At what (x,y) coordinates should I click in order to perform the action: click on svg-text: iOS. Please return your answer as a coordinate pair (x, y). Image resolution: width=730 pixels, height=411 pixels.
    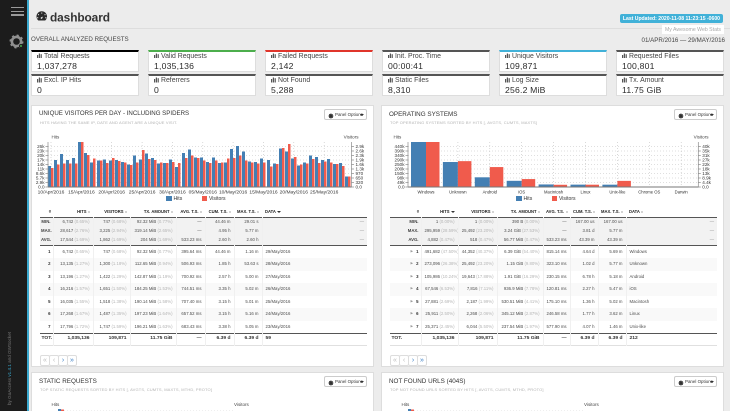
    Looking at the image, I should click on (521, 191).